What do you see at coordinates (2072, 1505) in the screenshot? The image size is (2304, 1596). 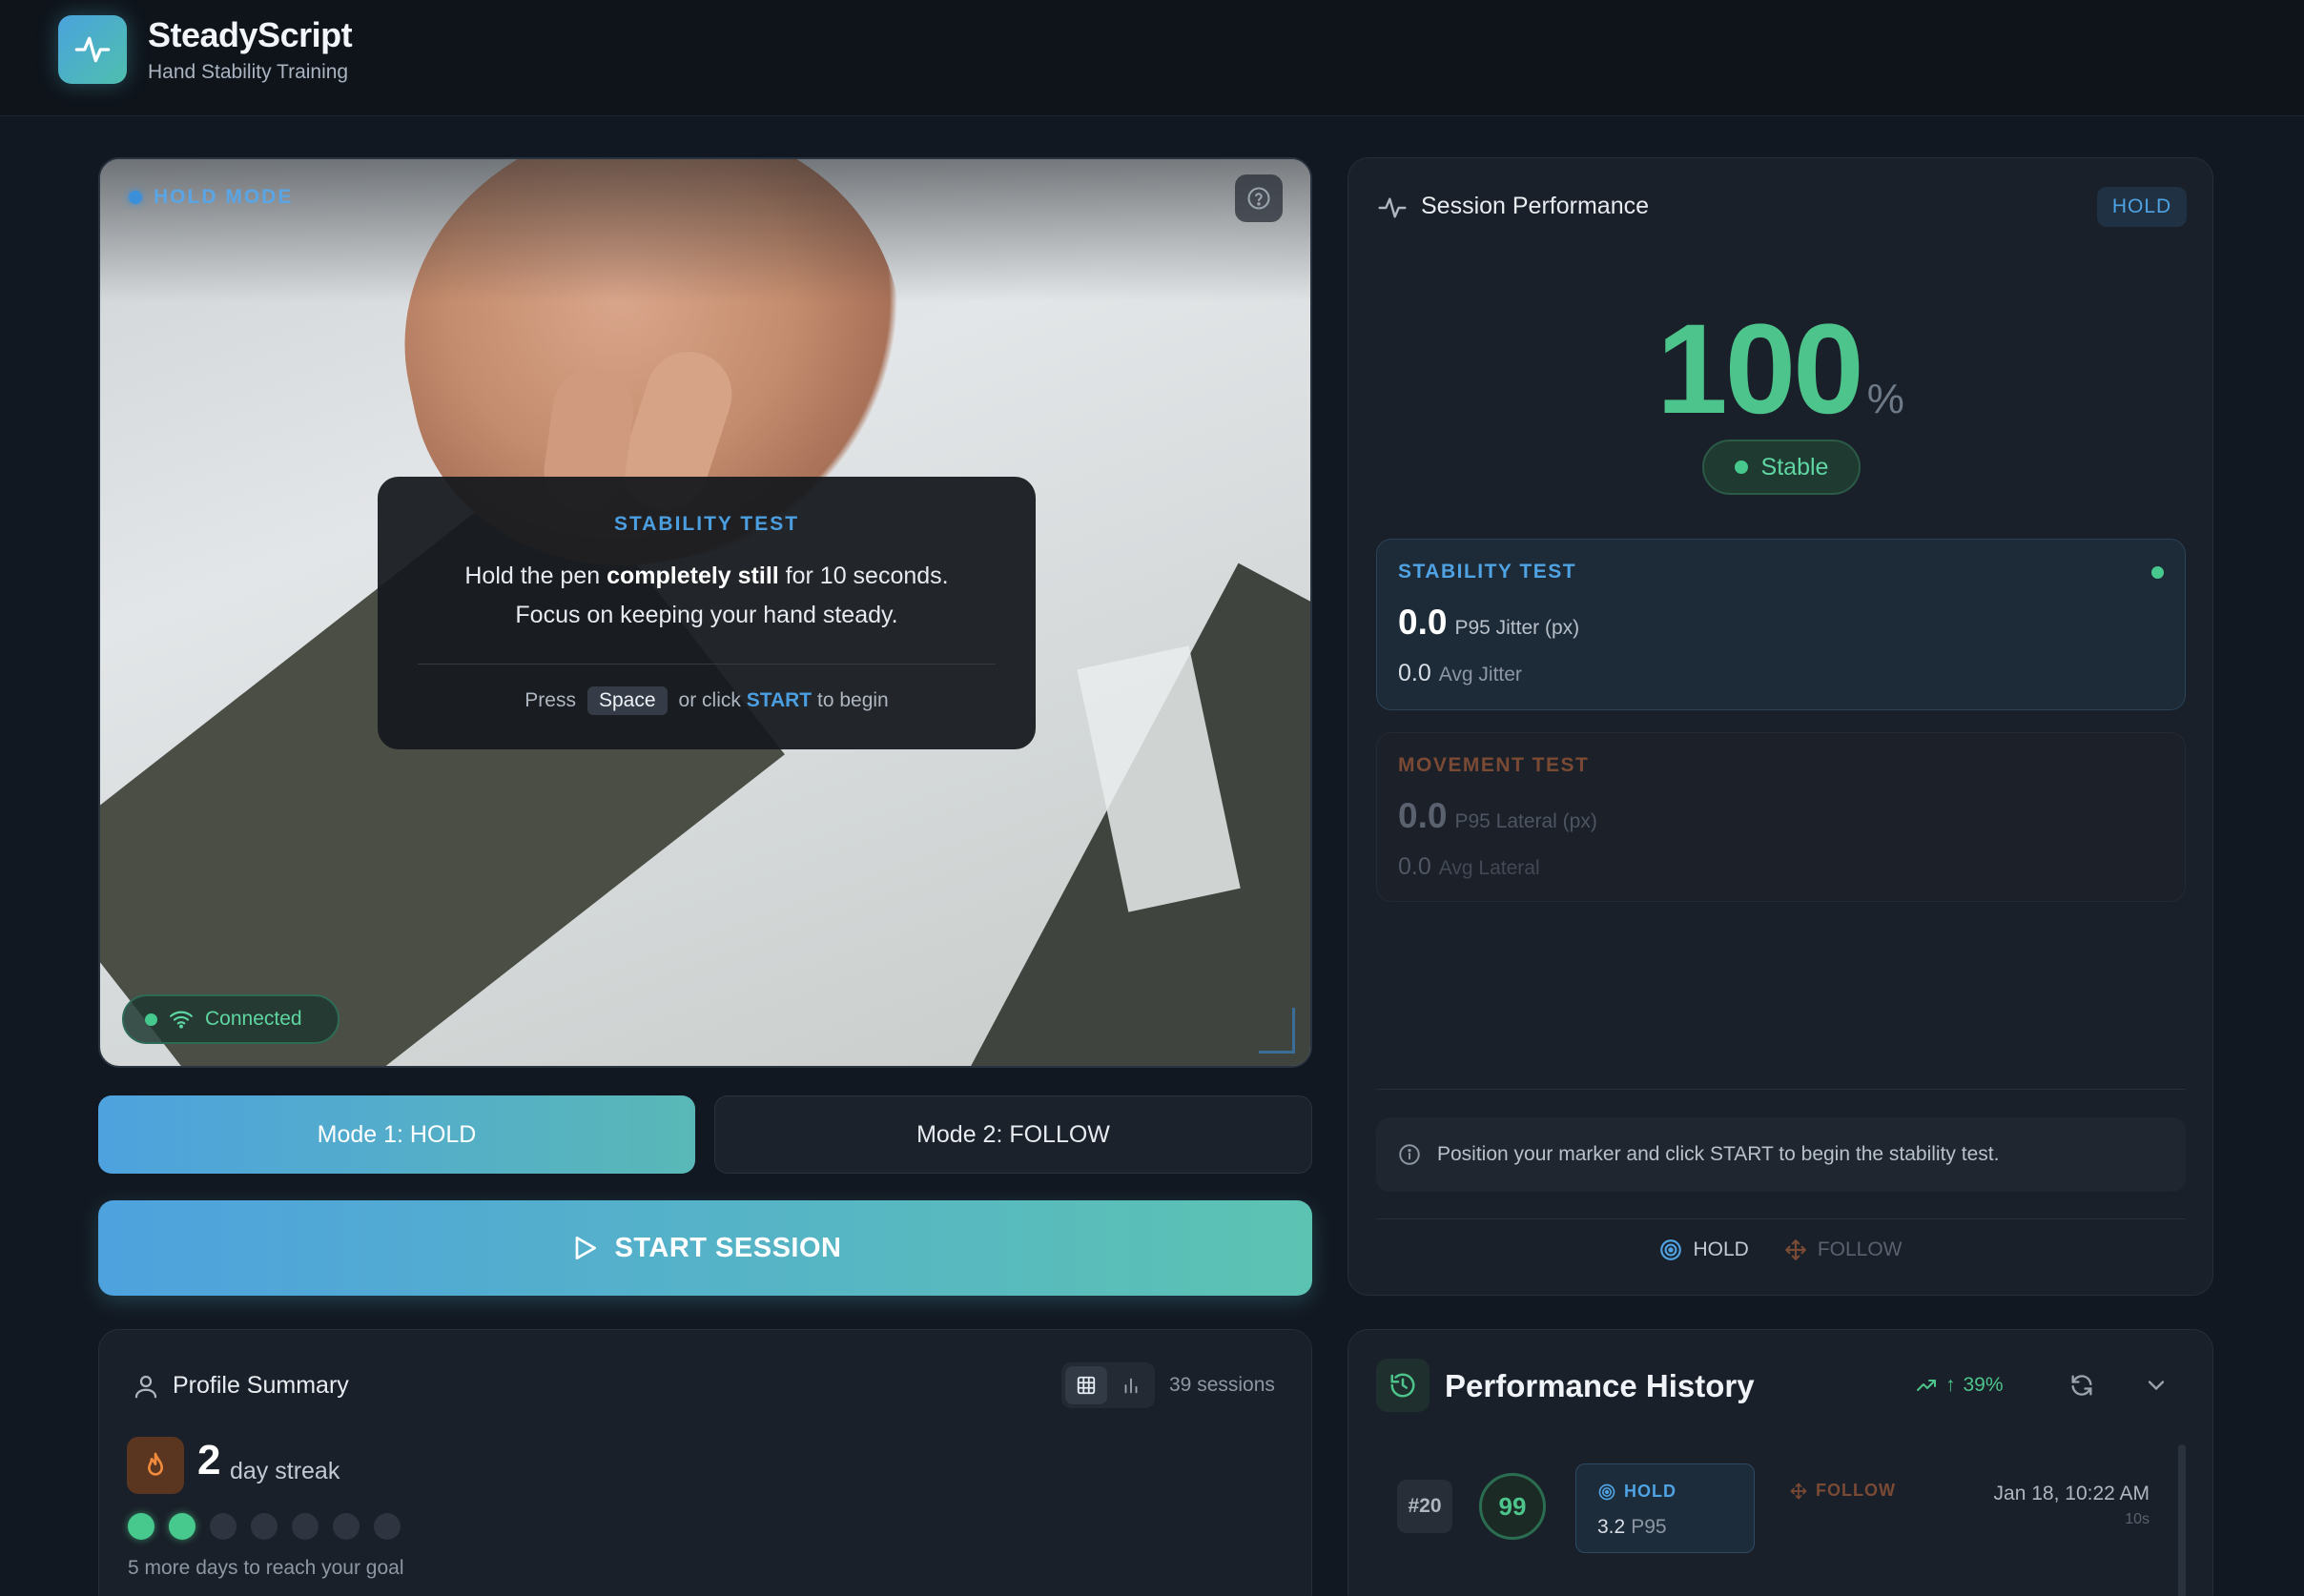 I see `session-date: Jan 18, 10:22 AM 10s` at bounding box center [2072, 1505].